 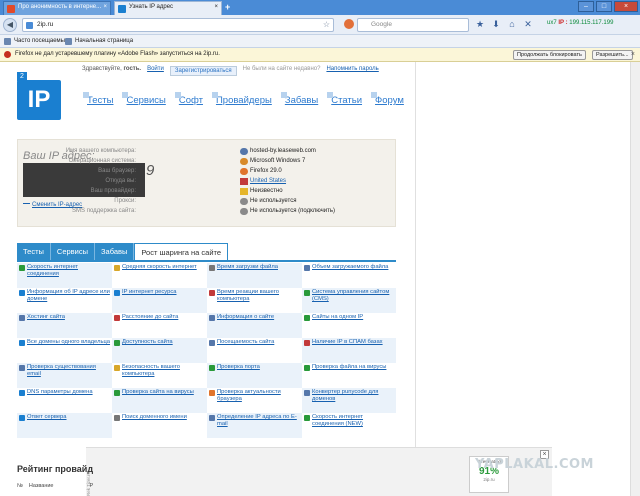 What do you see at coordinates (268, 181) in the screenshot?
I see `info-value-text: United States` at bounding box center [268, 181].